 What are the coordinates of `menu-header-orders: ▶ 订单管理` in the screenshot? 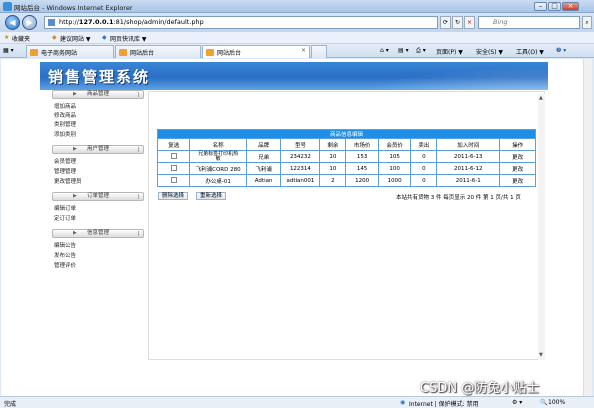 It's located at (98, 196).